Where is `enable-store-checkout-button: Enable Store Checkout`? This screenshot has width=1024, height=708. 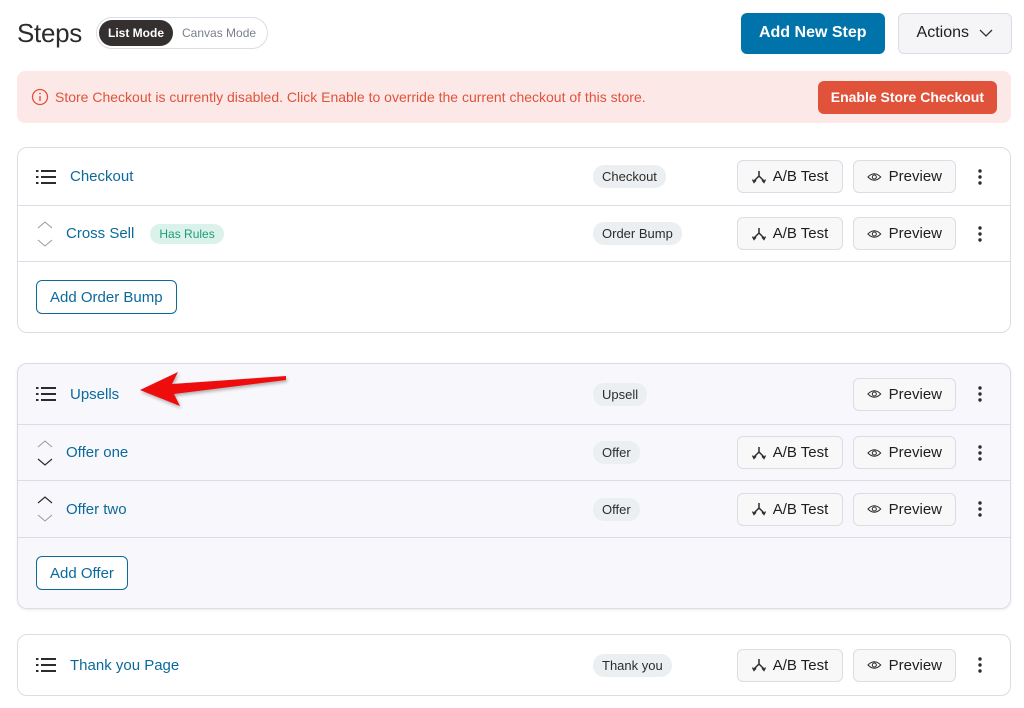 enable-store-checkout-button: Enable Store Checkout is located at coordinates (907, 97).